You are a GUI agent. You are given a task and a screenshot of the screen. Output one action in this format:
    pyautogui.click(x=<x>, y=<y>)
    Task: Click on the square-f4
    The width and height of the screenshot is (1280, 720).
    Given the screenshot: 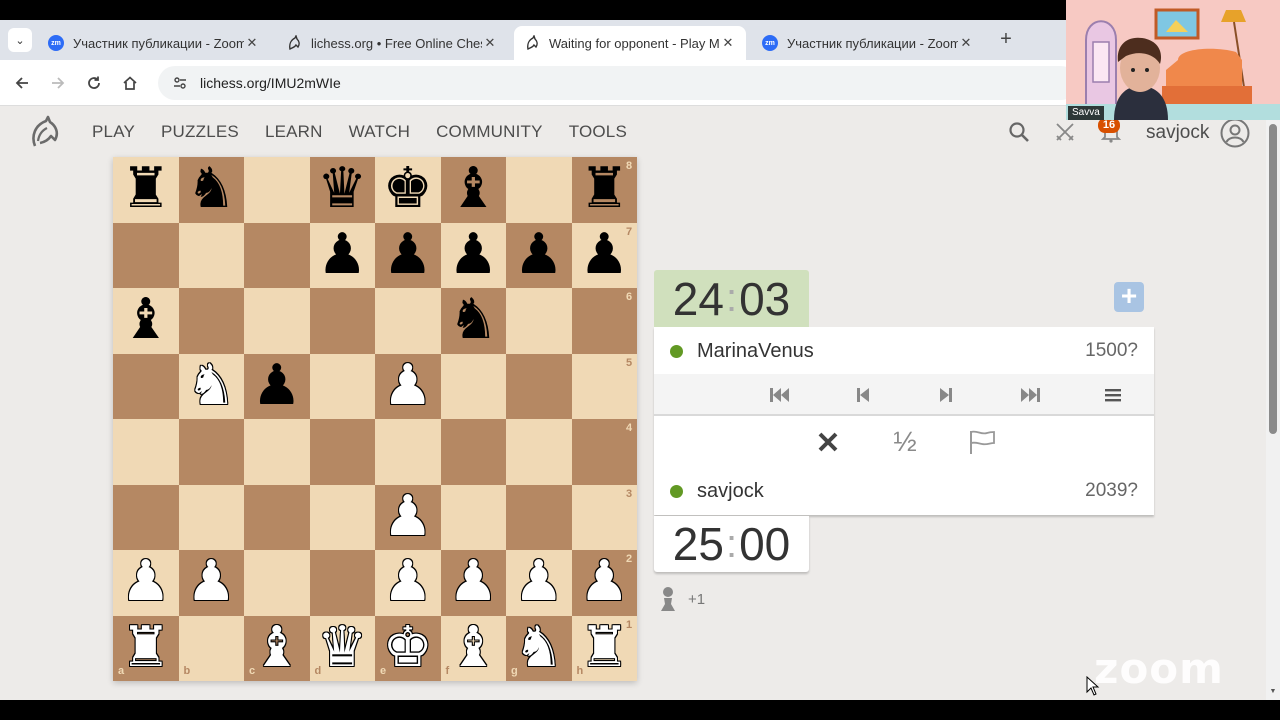 What is the action you would take?
    pyautogui.click(x=473, y=452)
    